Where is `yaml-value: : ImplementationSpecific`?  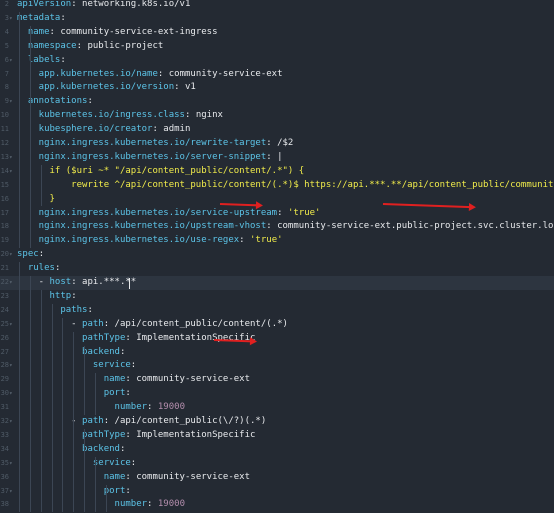 yaml-value: : ImplementationSpecific is located at coordinates (190, 434).